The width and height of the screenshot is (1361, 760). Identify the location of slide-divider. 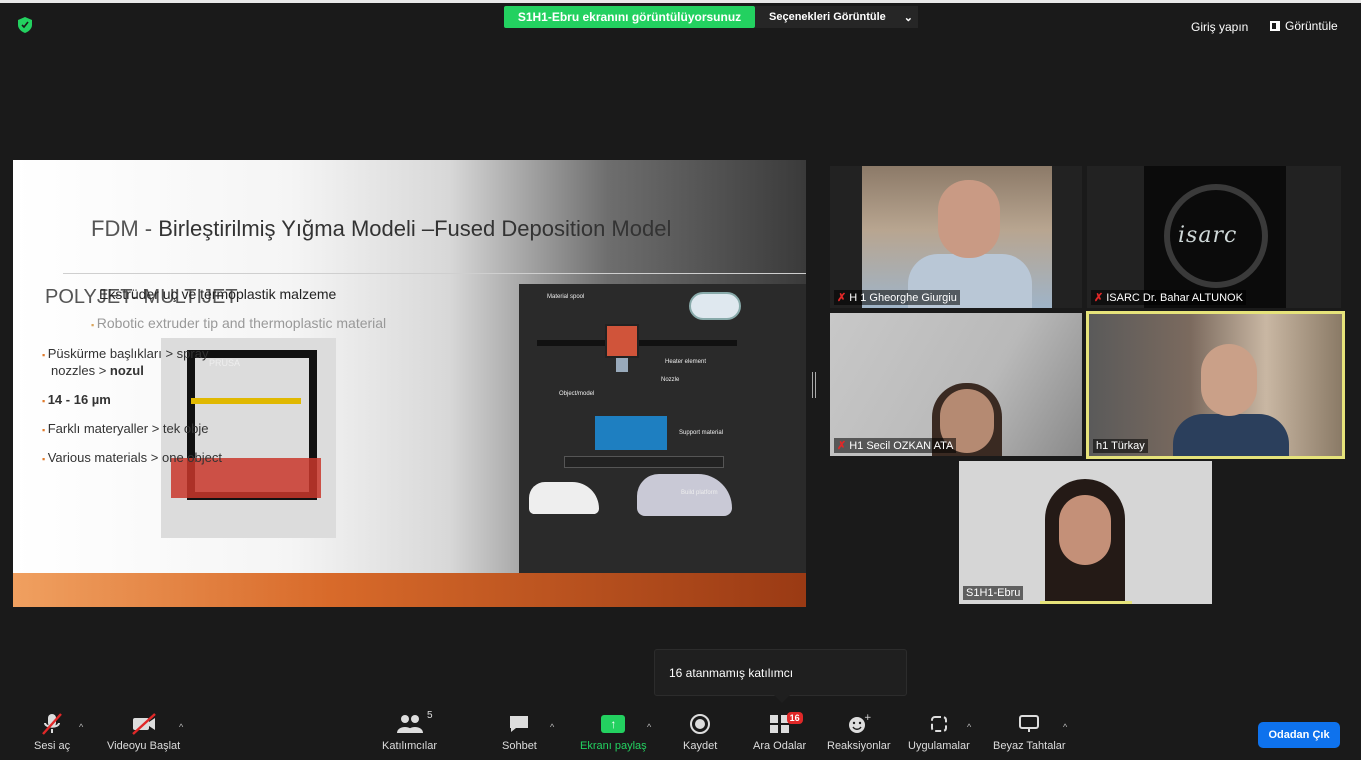
(434, 273).